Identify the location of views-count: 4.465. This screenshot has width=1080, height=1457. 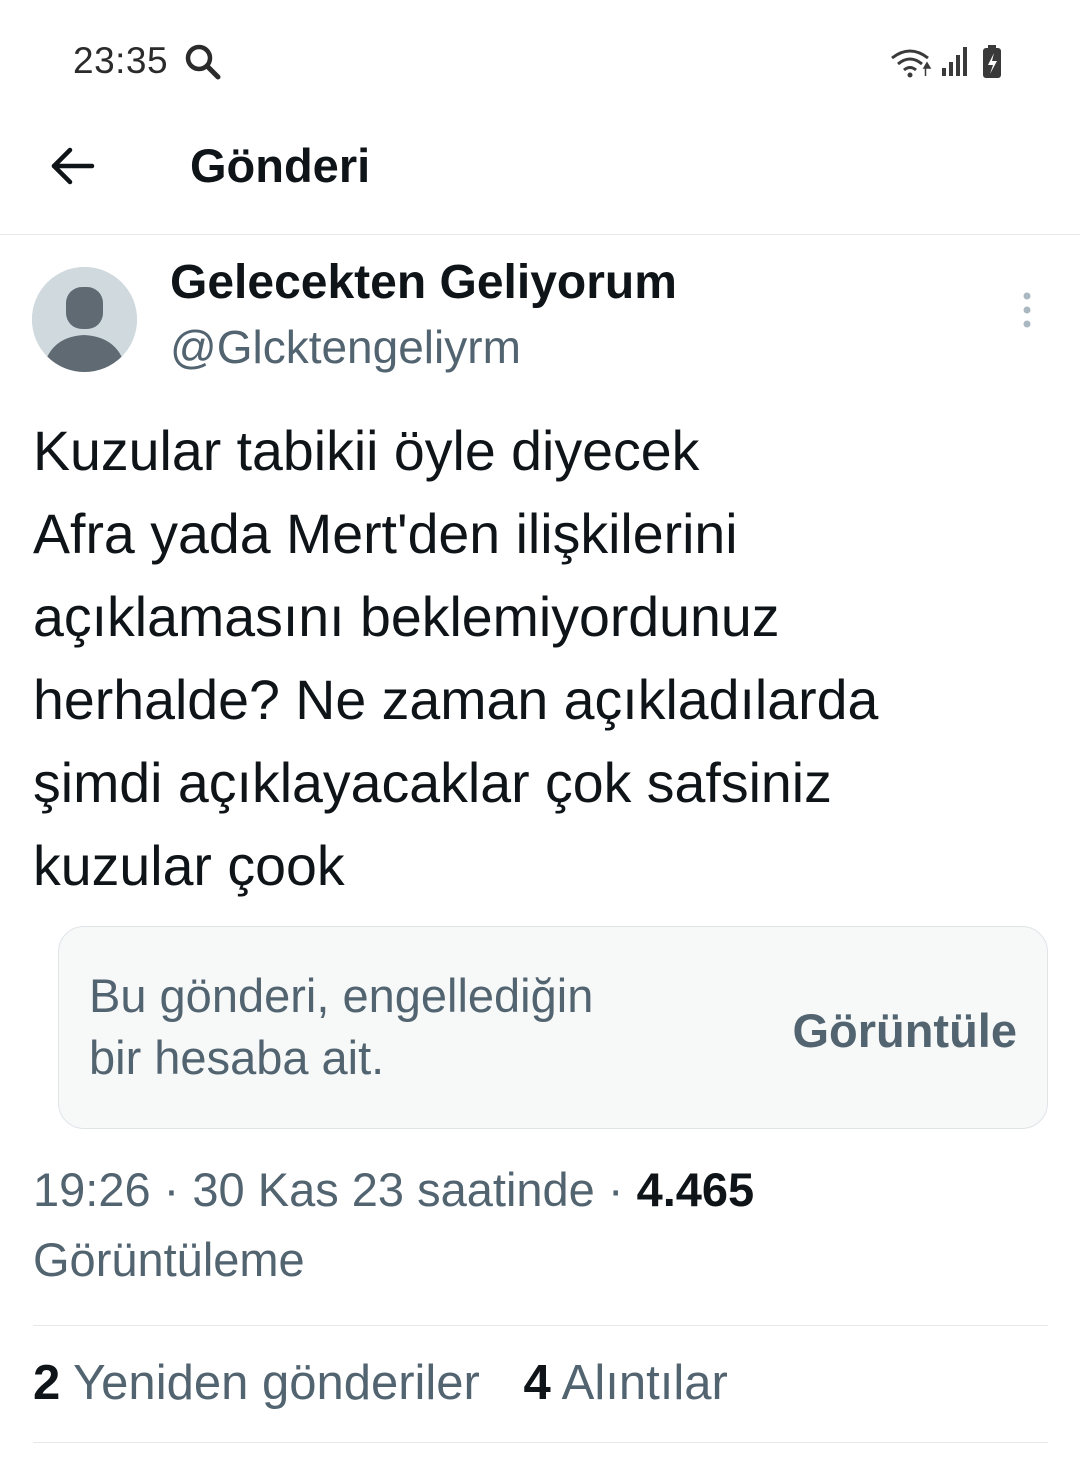
(695, 1189).